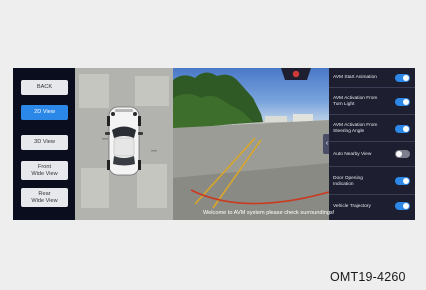 The height and width of the screenshot is (290, 426). I want to click on setting-auto-nearby-view: Auto Nearby View, so click(372, 154).